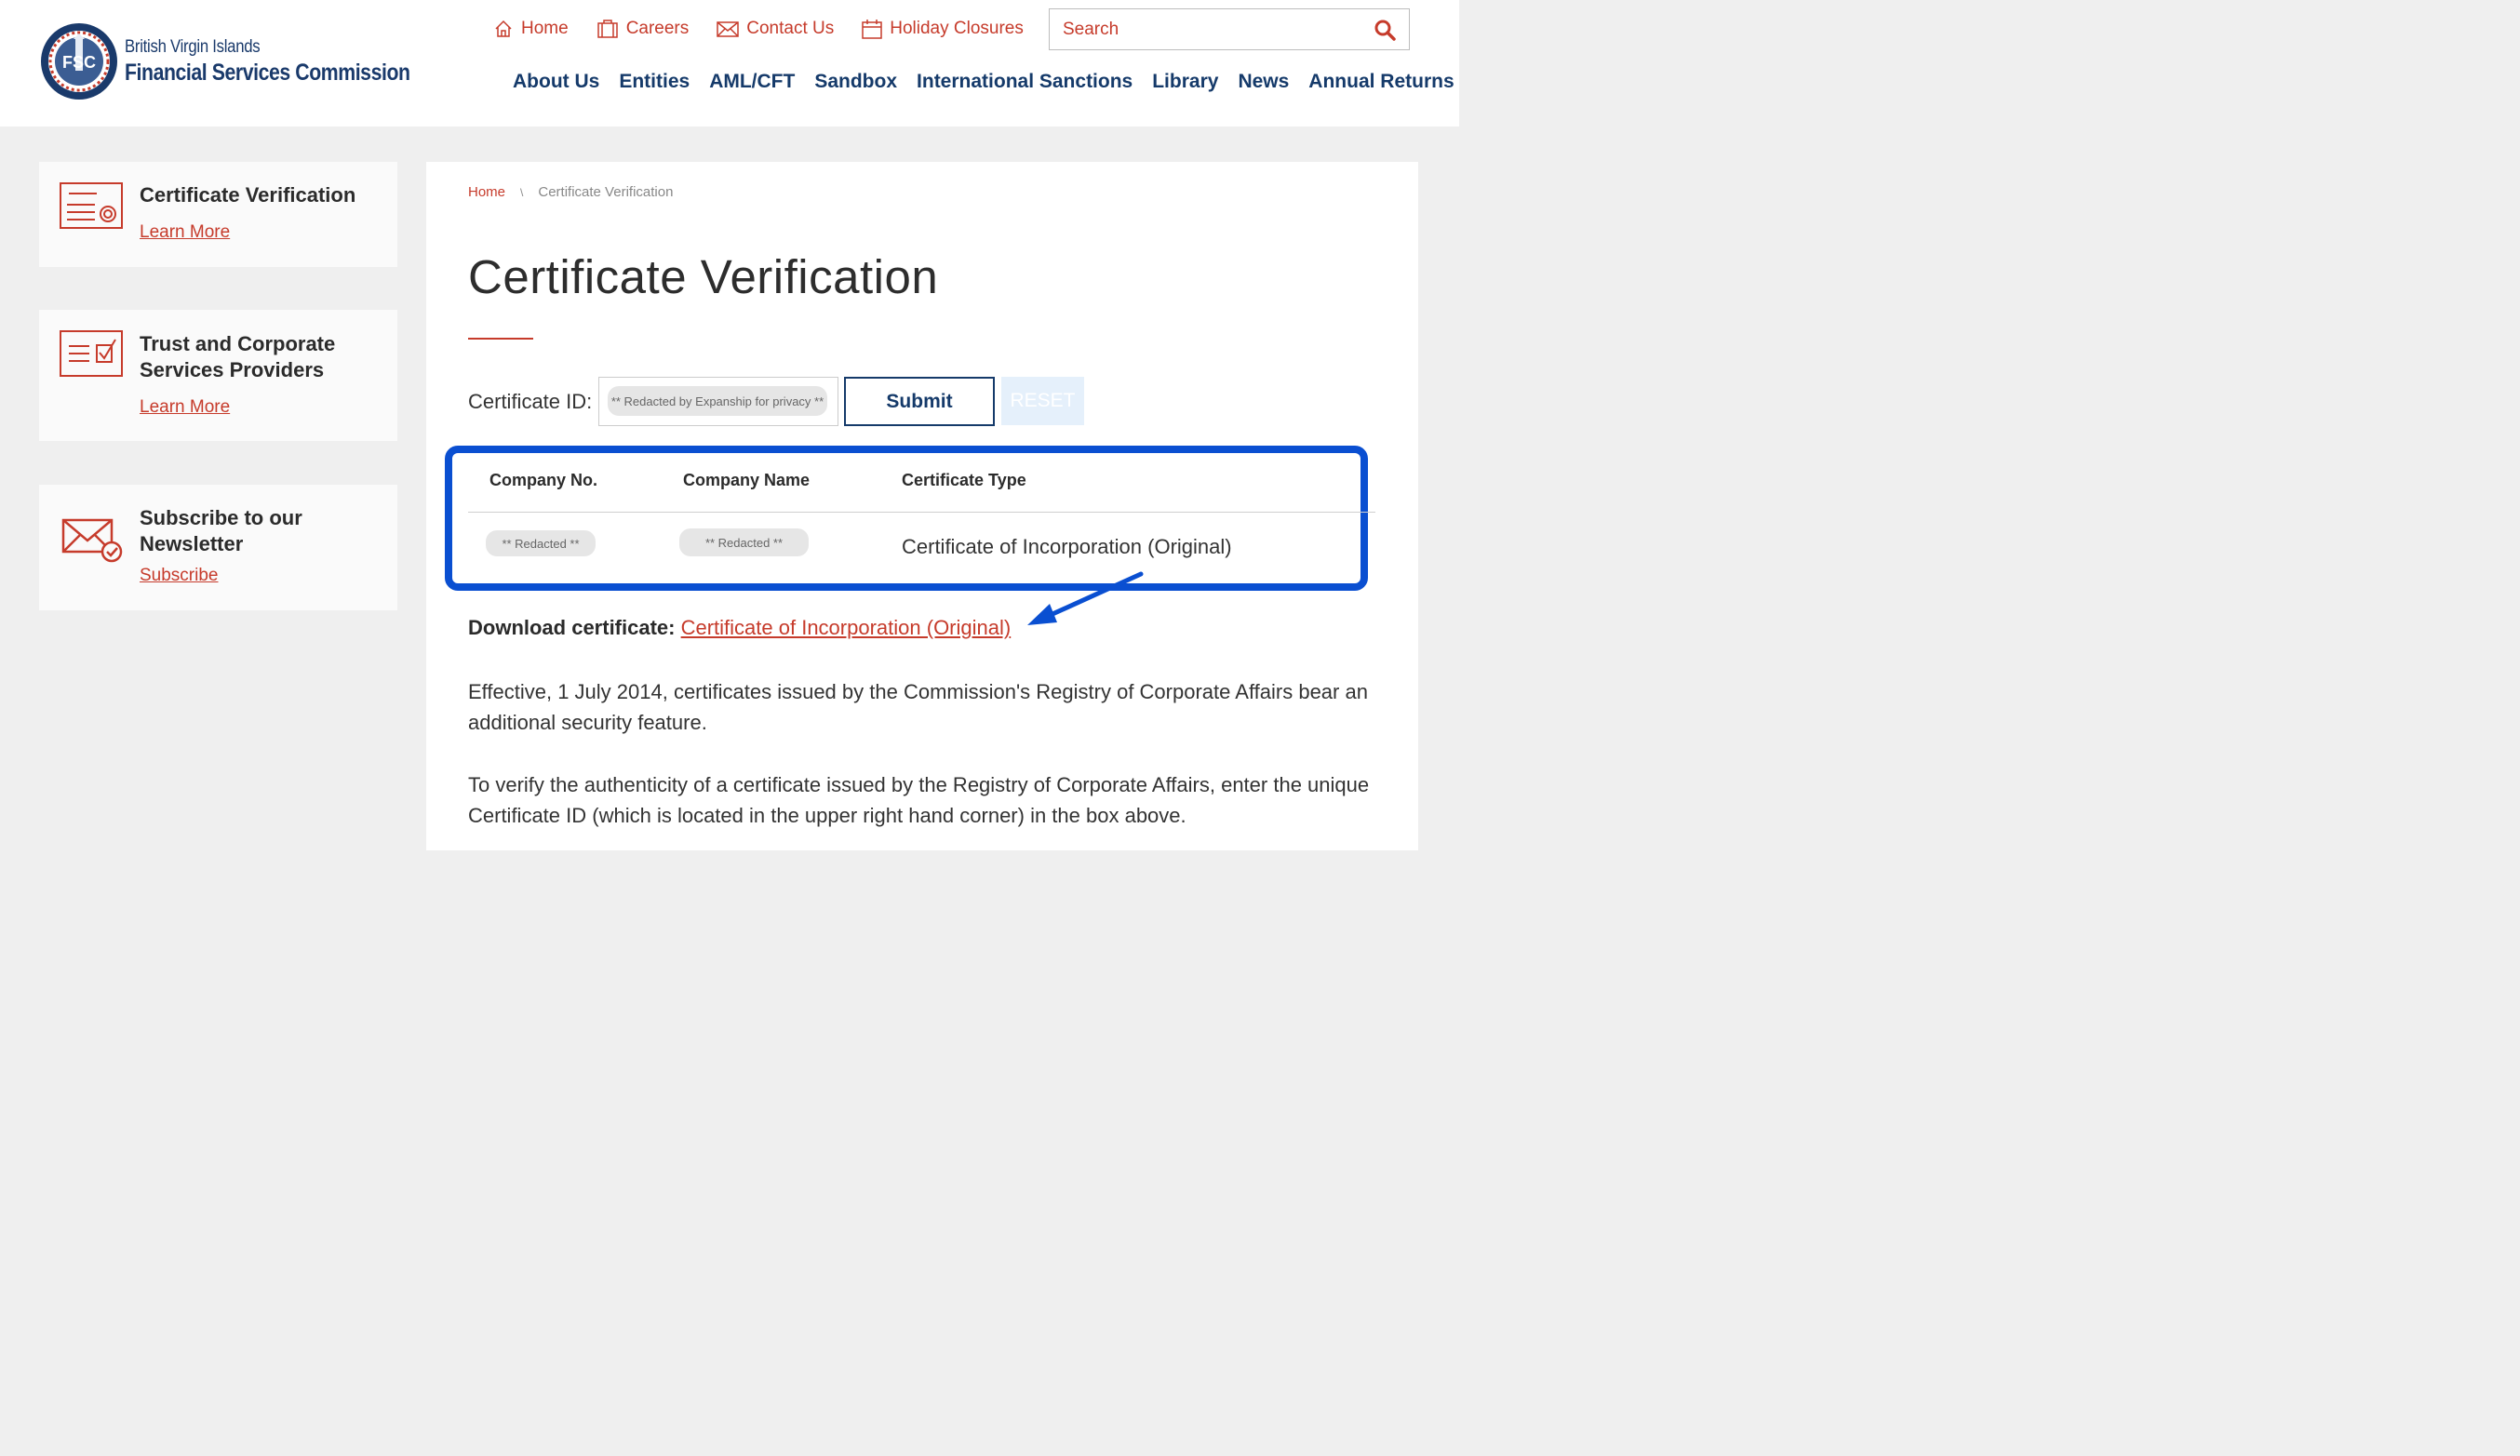 This screenshot has width=2520, height=1456. Describe the element at coordinates (218, 214) in the screenshot. I see `sidebar-card-certificate: Certificate Verification Learn More` at that location.